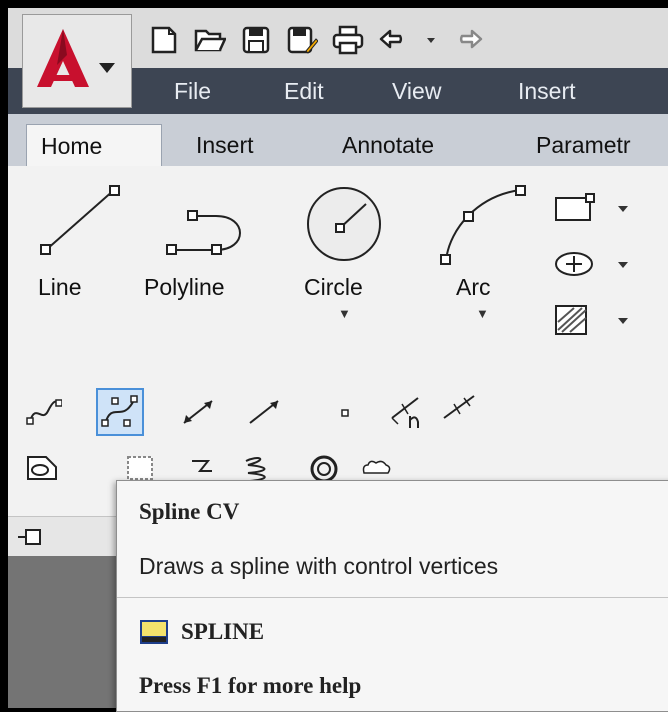 Image resolution: width=668 pixels, height=712 pixels. Describe the element at coordinates (547, 91) in the screenshot. I see `menu-insert: Insert` at that location.